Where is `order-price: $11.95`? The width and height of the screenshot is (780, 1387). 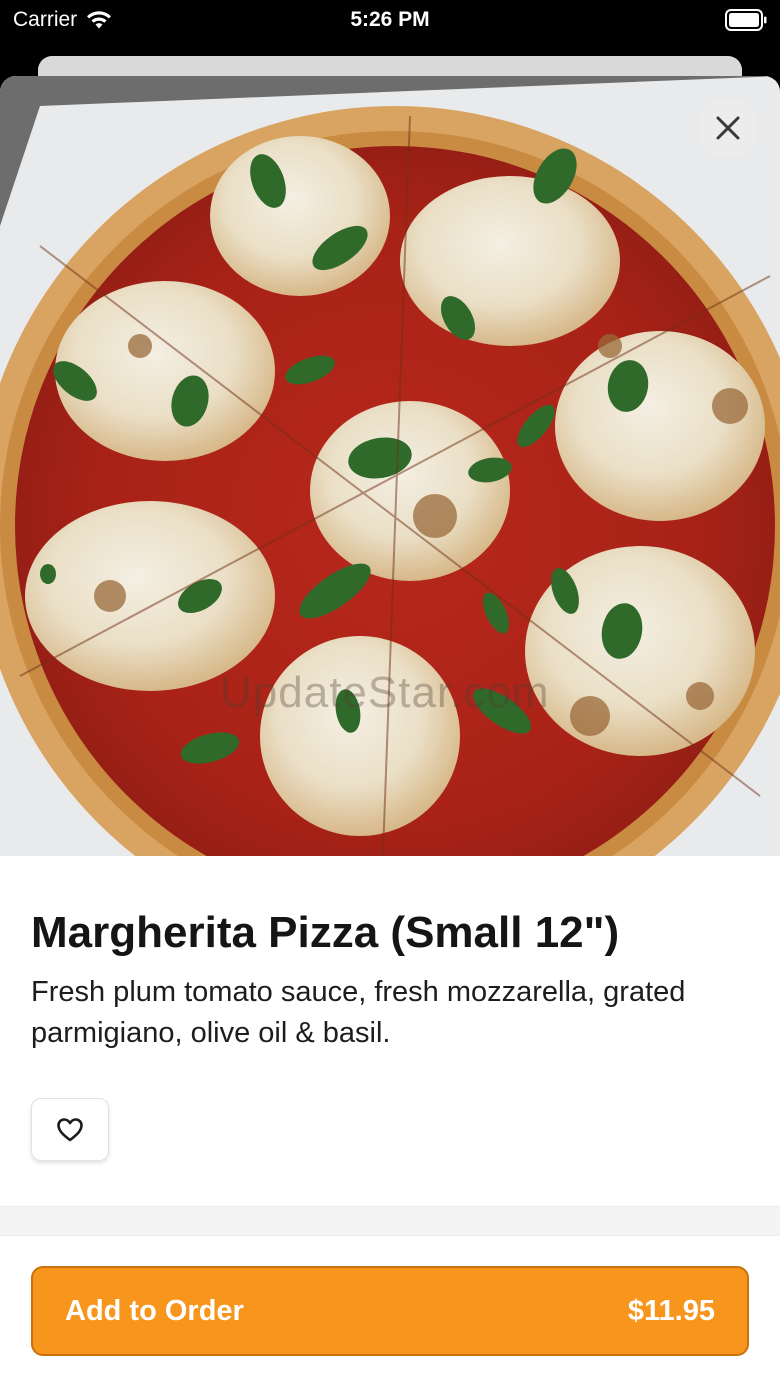
order-price: $11.95 is located at coordinates (671, 1310).